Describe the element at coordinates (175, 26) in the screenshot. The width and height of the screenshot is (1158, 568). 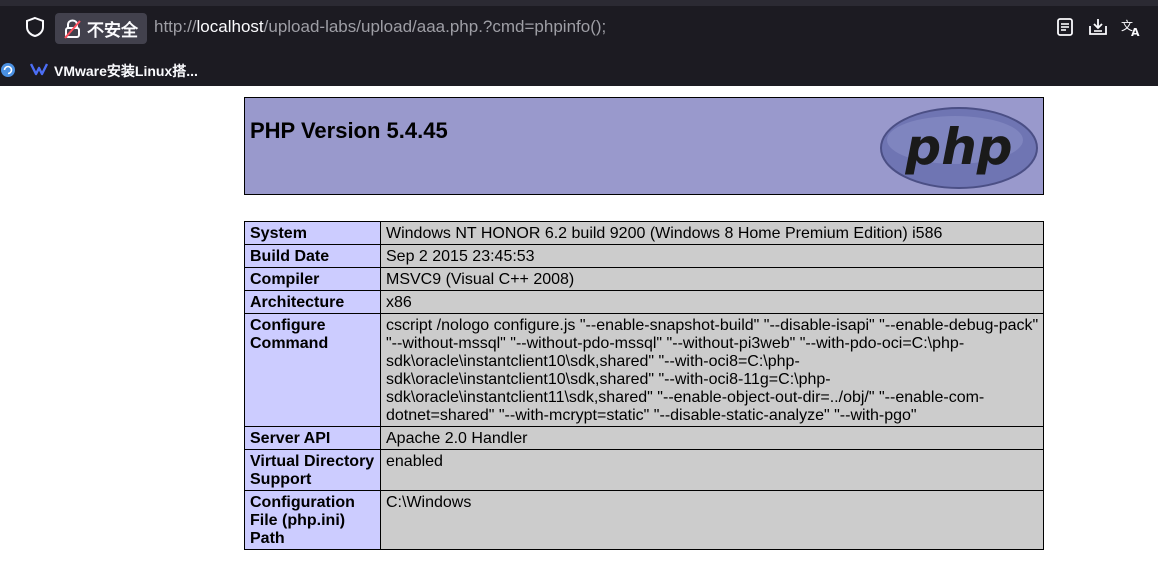
I see `url-prefix: http://` at that location.